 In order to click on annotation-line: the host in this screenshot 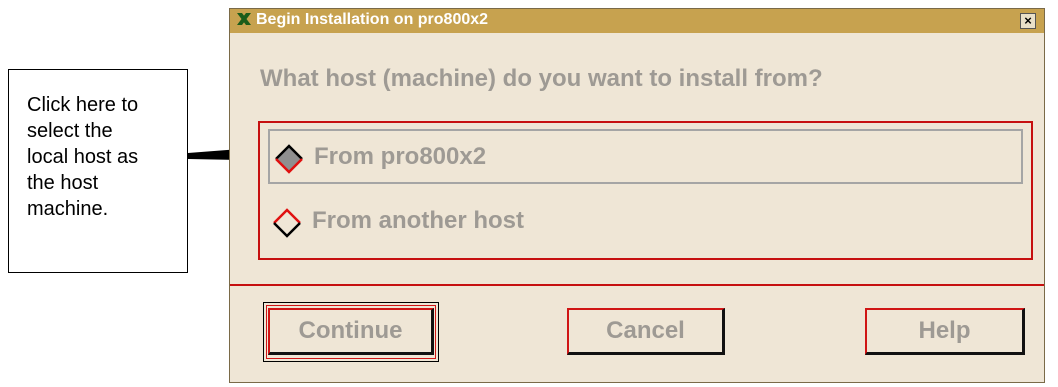, I will do `click(63, 183)`.